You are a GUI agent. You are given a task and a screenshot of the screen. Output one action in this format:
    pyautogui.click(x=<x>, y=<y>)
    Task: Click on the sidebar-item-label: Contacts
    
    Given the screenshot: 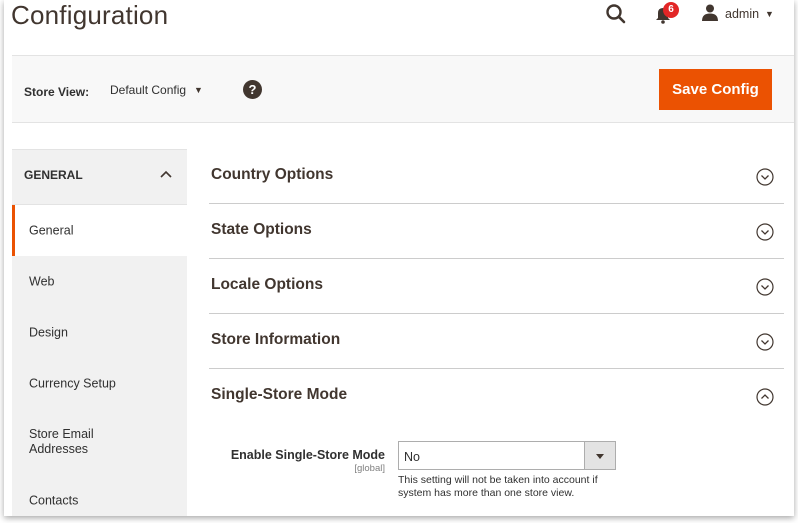 What is the action you would take?
    pyautogui.click(x=54, y=500)
    